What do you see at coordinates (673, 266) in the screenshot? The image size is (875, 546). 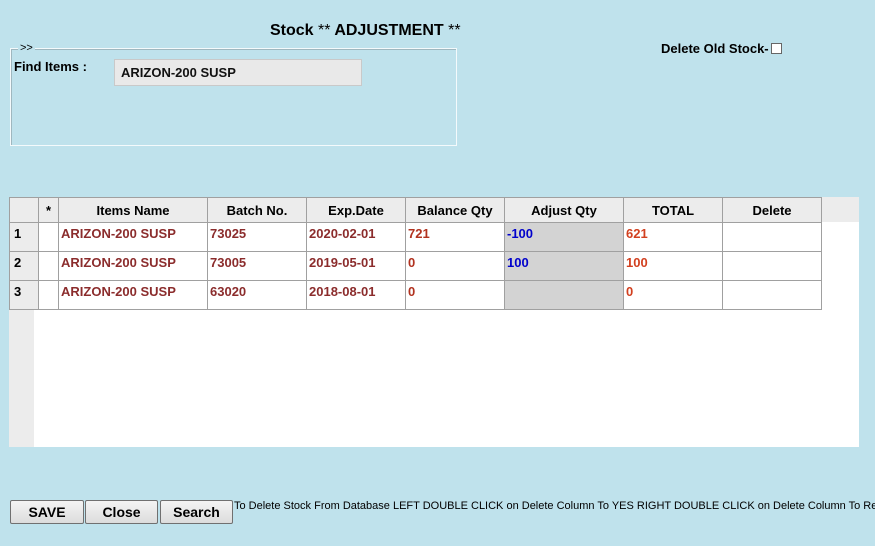 I see `total-cell: 100` at bounding box center [673, 266].